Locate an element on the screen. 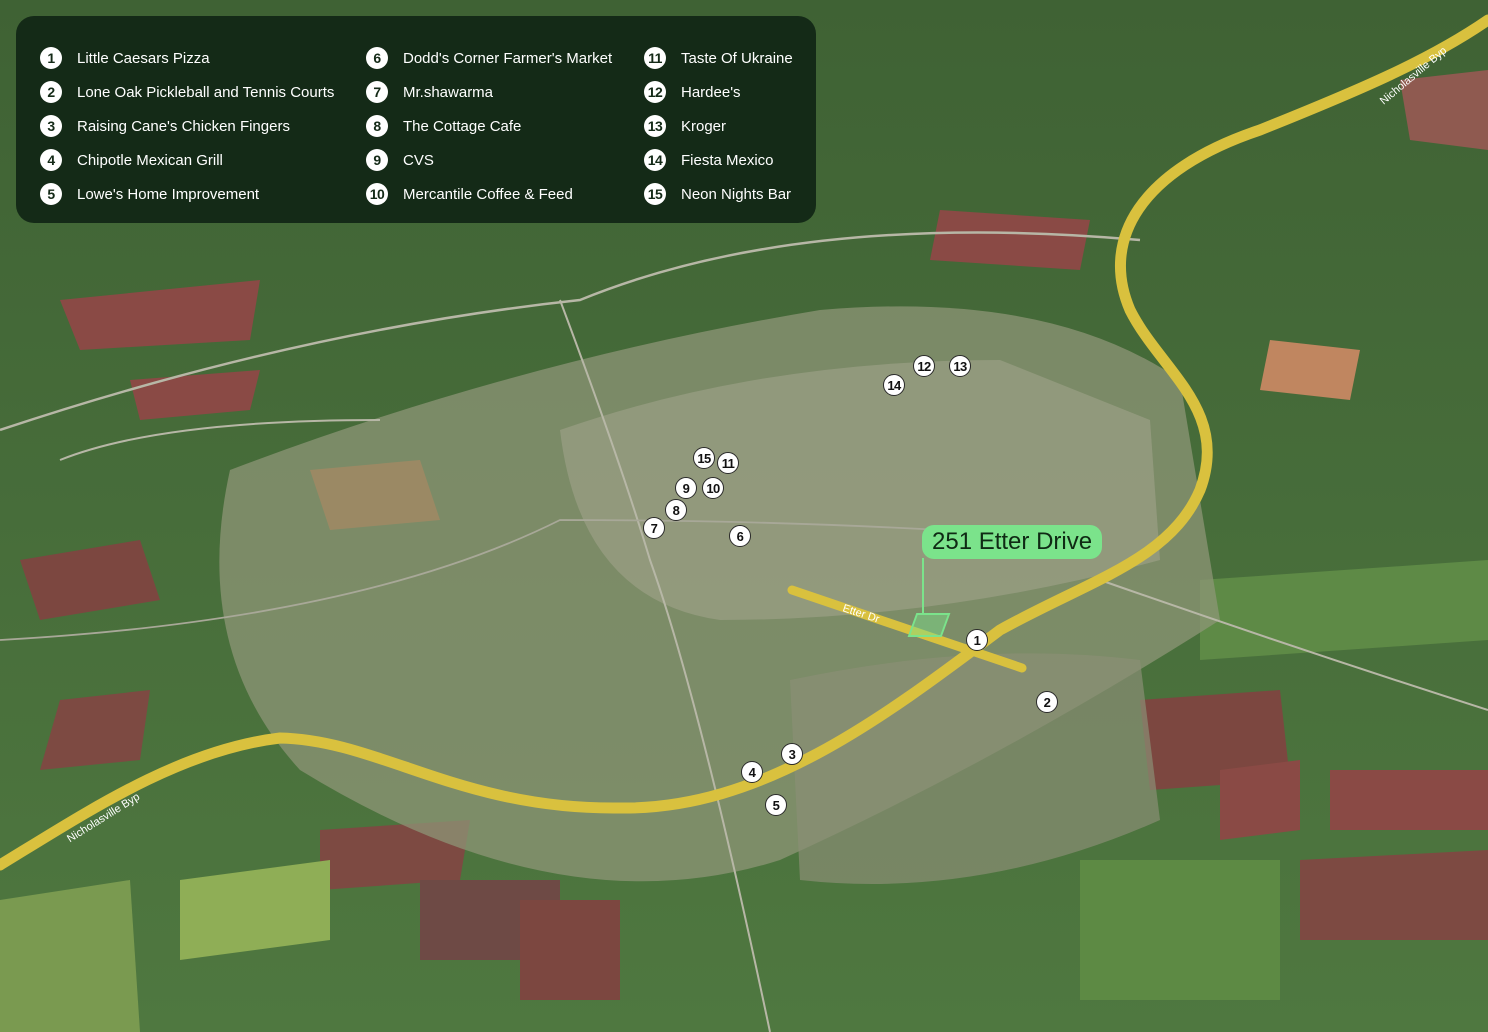 The image size is (1488, 1032). legend-number: 2 is located at coordinates (51, 92).